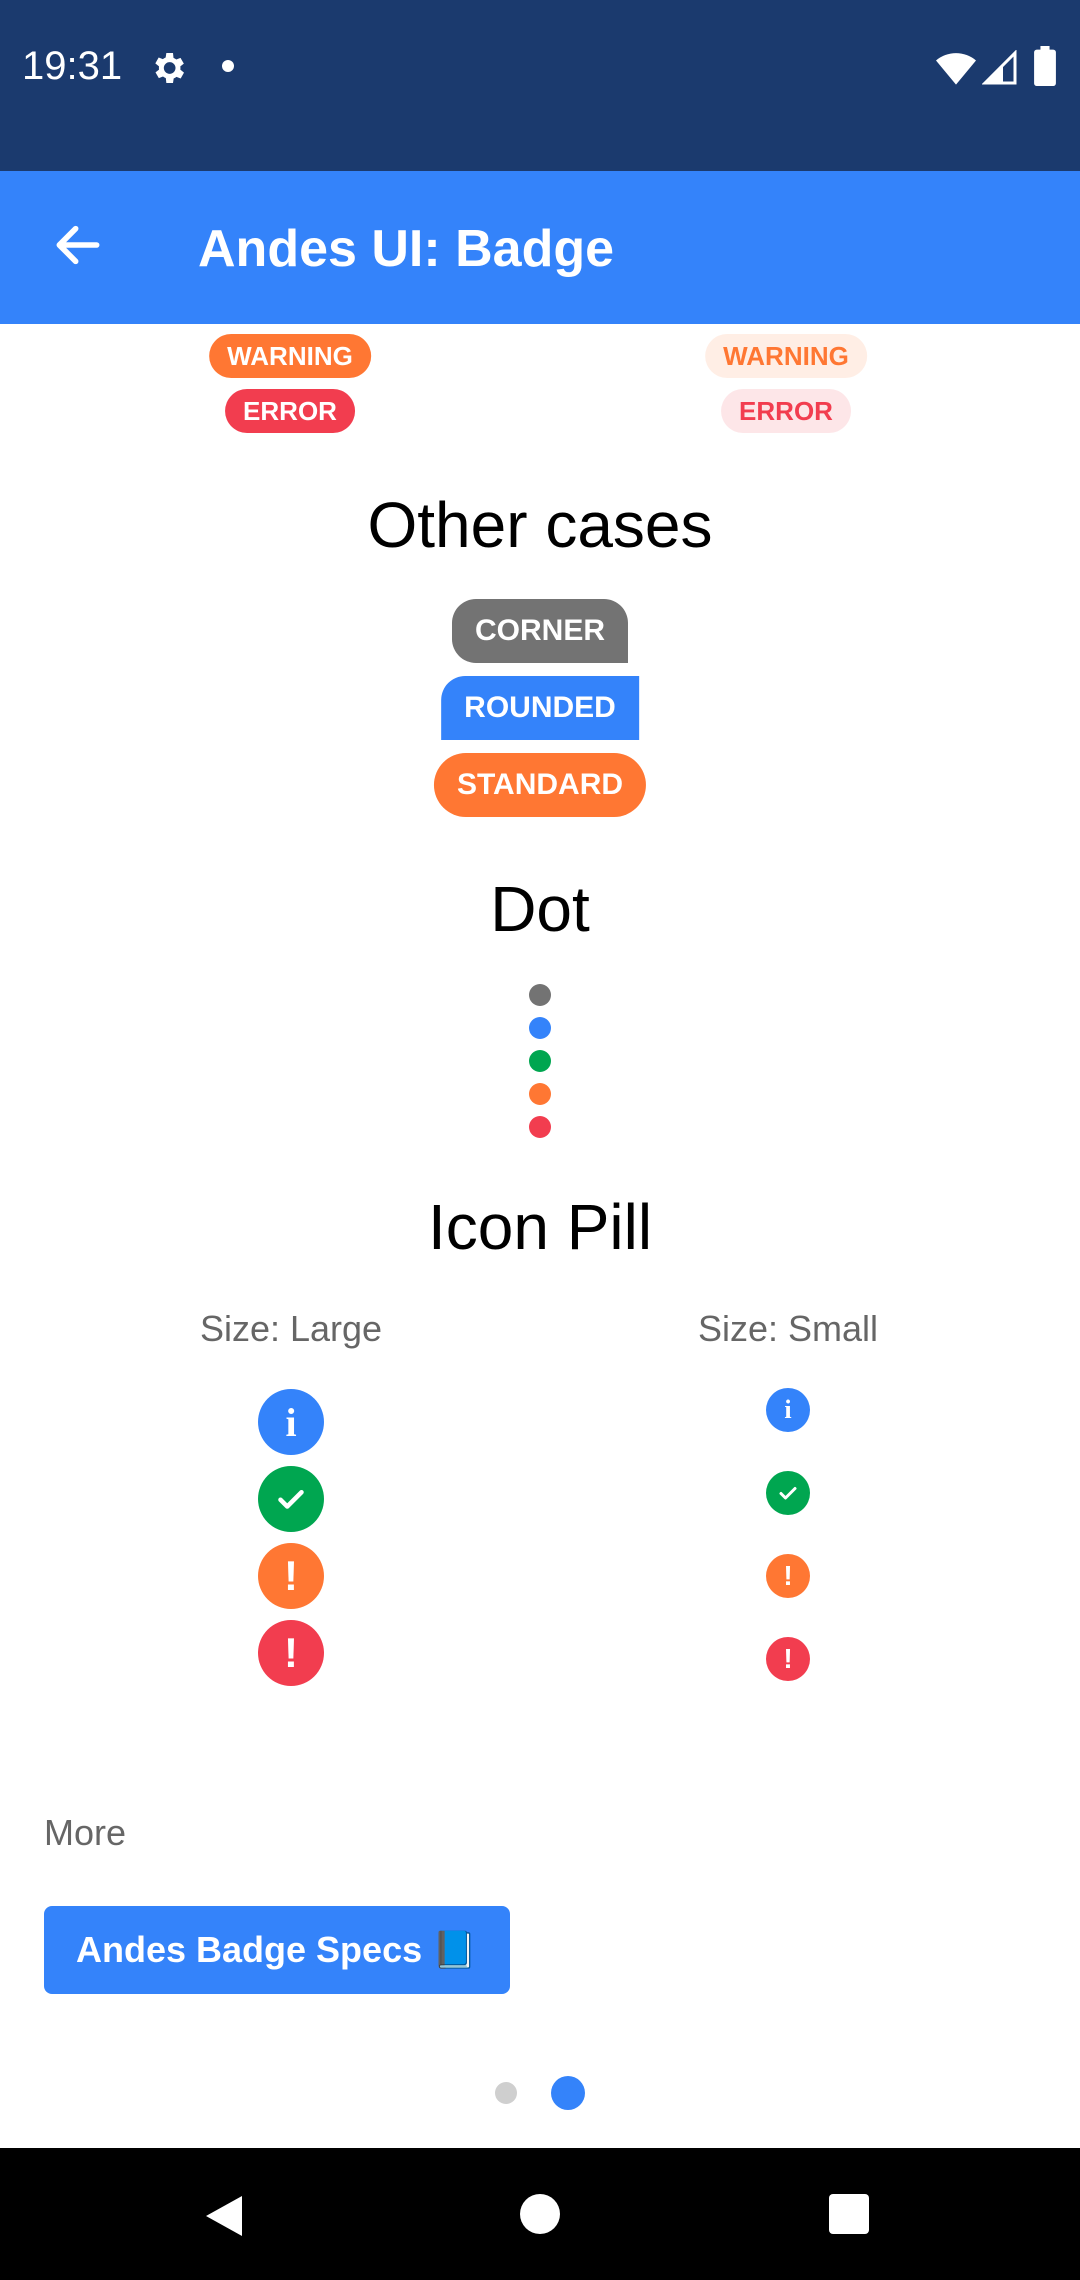 The width and height of the screenshot is (1080, 2280). What do you see at coordinates (169, 68) in the screenshot?
I see `settings-icon` at bounding box center [169, 68].